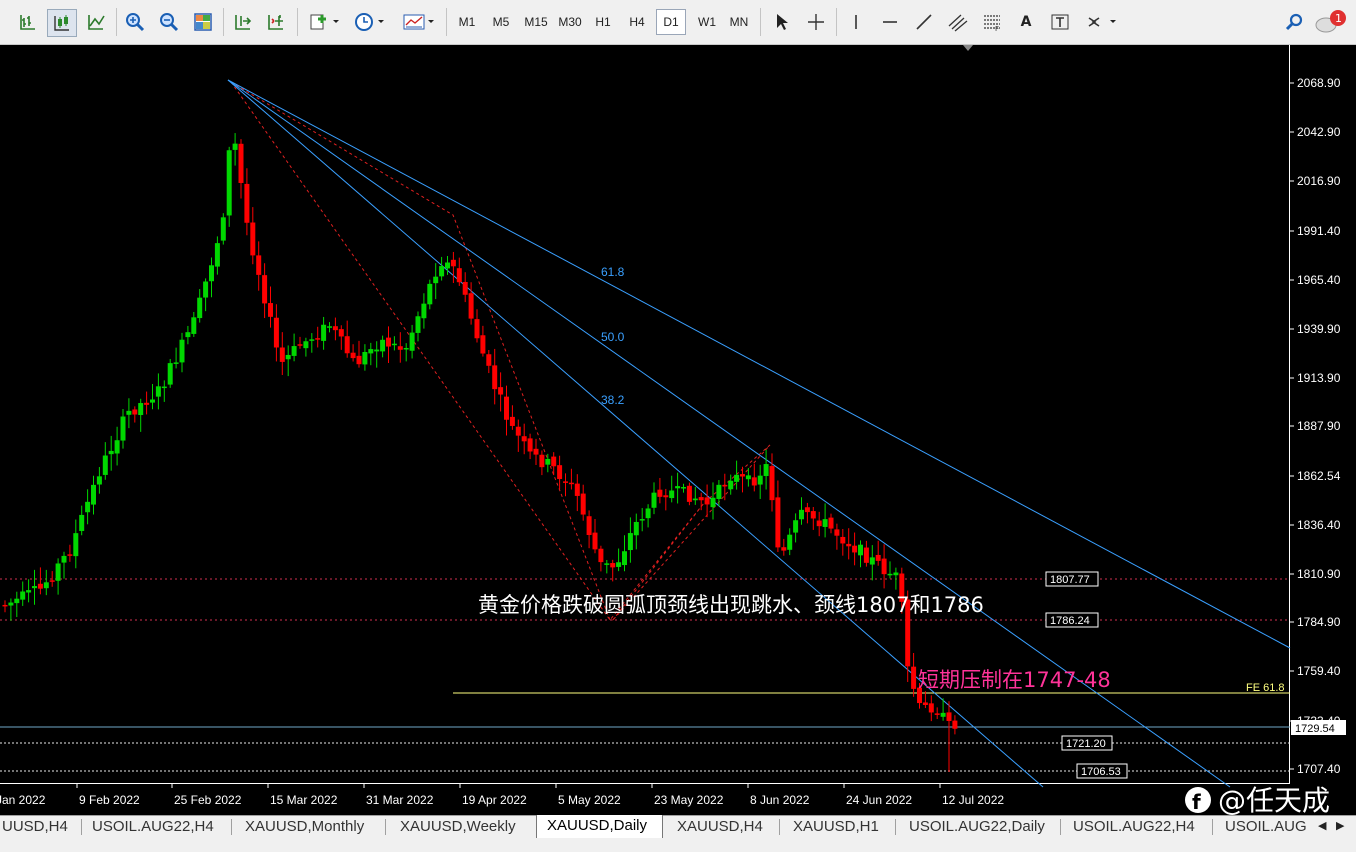  Describe the element at coordinates (637, 22) in the screenshot. I see `timeframe-h4: H4` at that location.